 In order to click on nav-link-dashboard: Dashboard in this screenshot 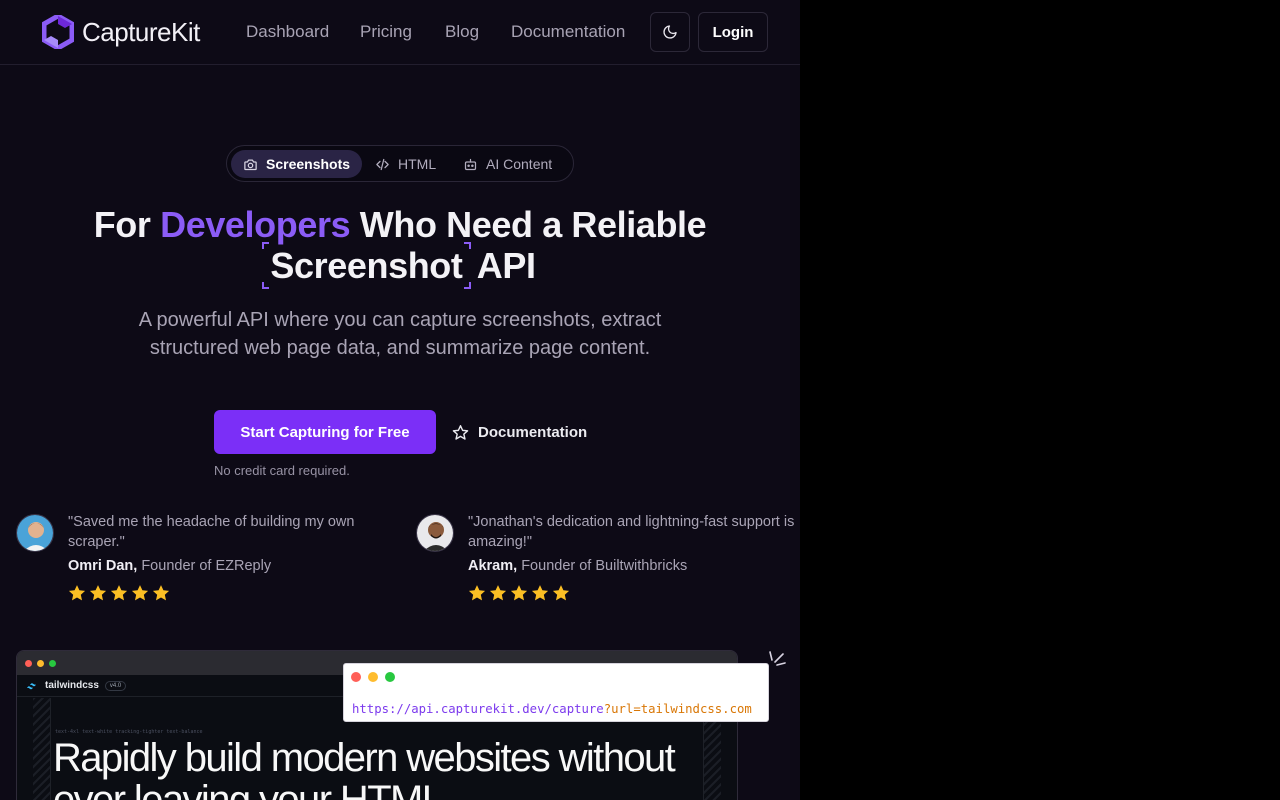, I will do `click(287, 32)`.